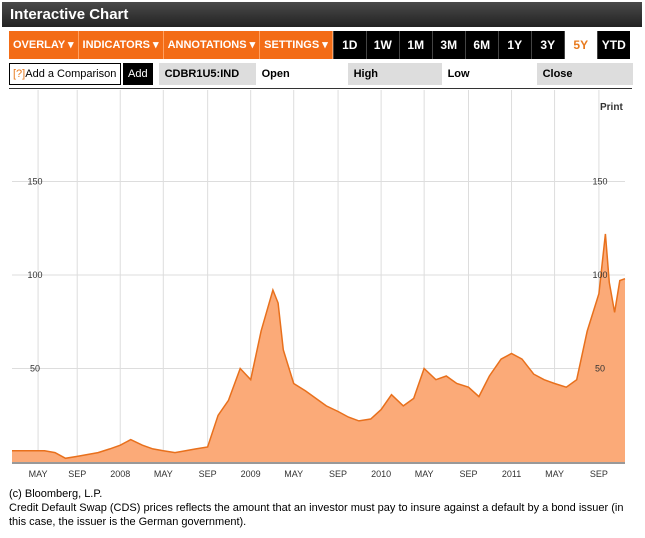 Image resolution: width=645 pixels, height=538 pixels. Describe the element at coordinates (251, 474) in the screenshot. I see `x-tick-label: 2009` at that location.